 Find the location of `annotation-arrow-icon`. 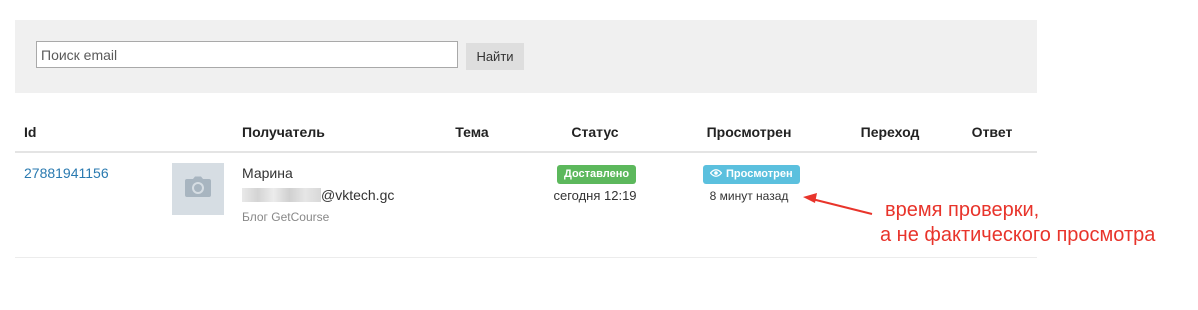

annotation-arrow-icon is located at coordinates (838, 204).